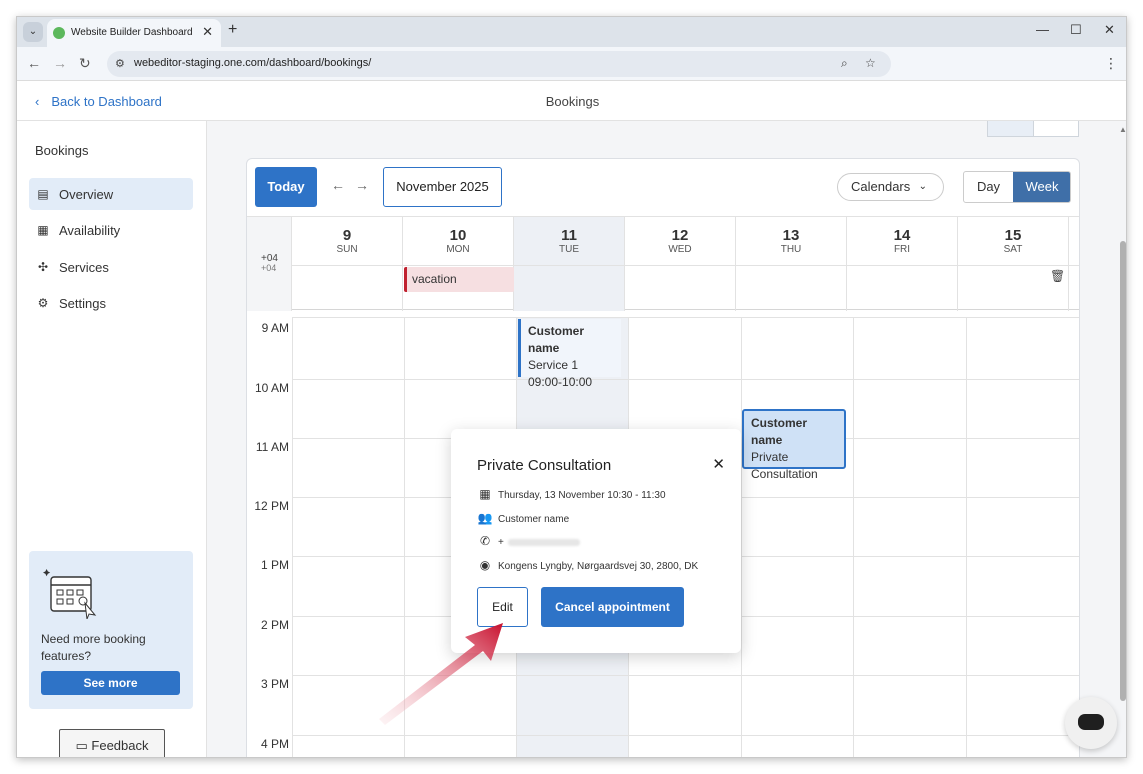 The image size is (1143, 774). What do you see at coordinates (870, 63) in the screenshot?
I see `star-icon: ☆` at bounding box center [870, 63].